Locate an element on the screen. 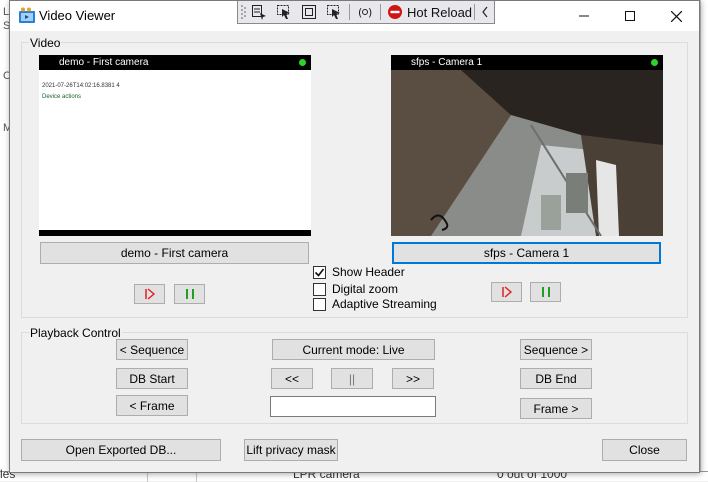 This screenshot has width=708, height=482. collapse-toolbar-button is located at coordinates (485, 12).